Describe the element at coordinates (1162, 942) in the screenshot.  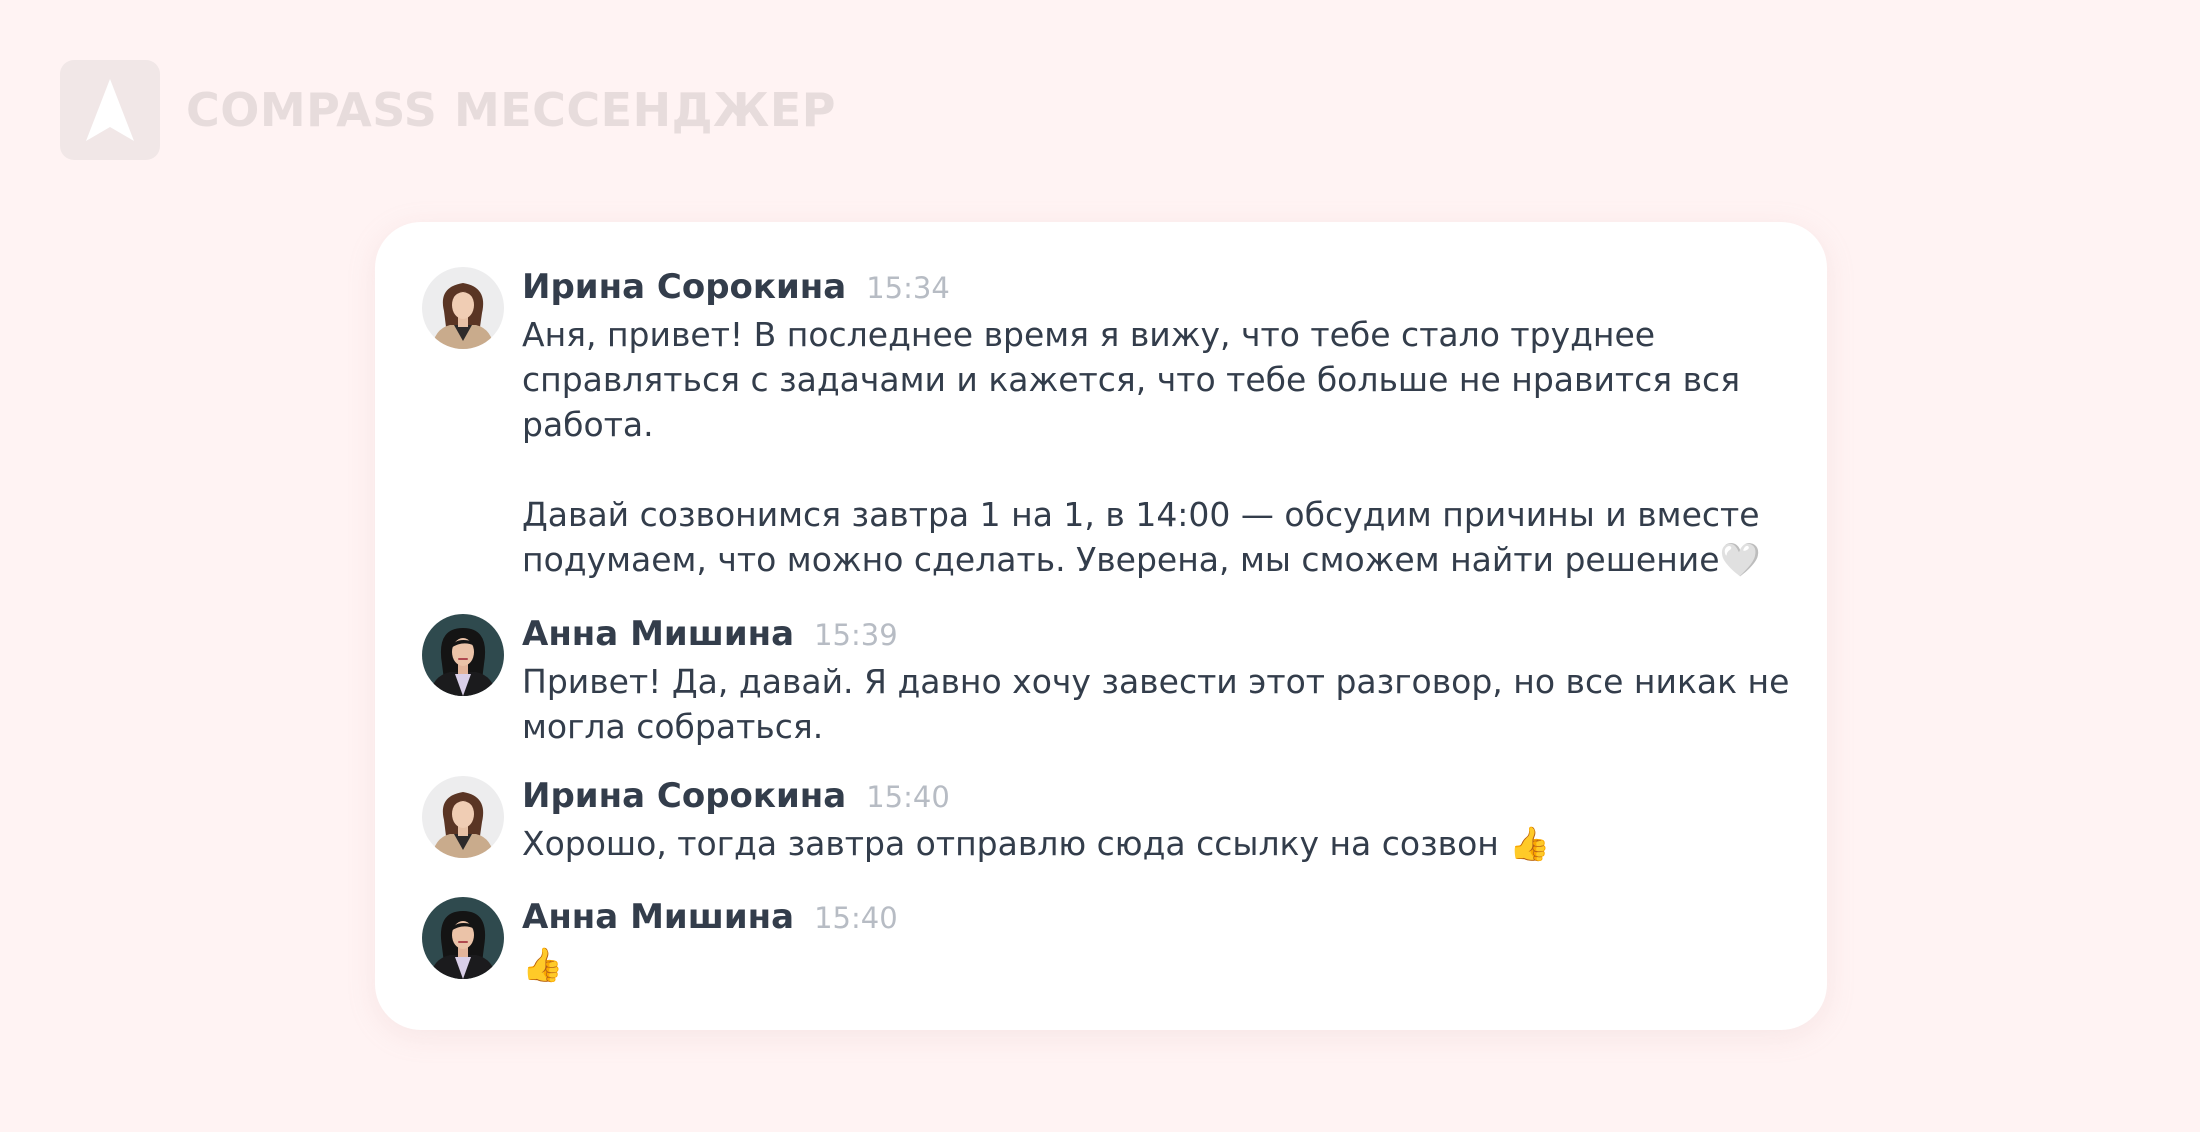
I see `message-body: Анна Мишина 15:40 👍` at that location.